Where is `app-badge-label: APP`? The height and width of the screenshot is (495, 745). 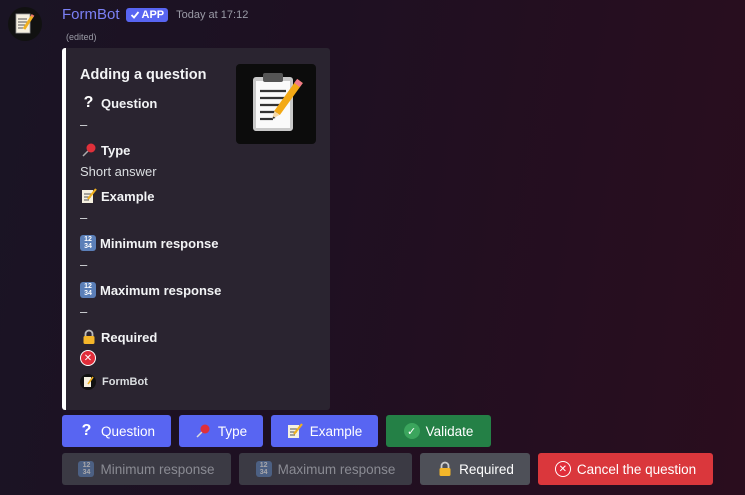 app-badge-label: APP is located at coordinates (153, 14).